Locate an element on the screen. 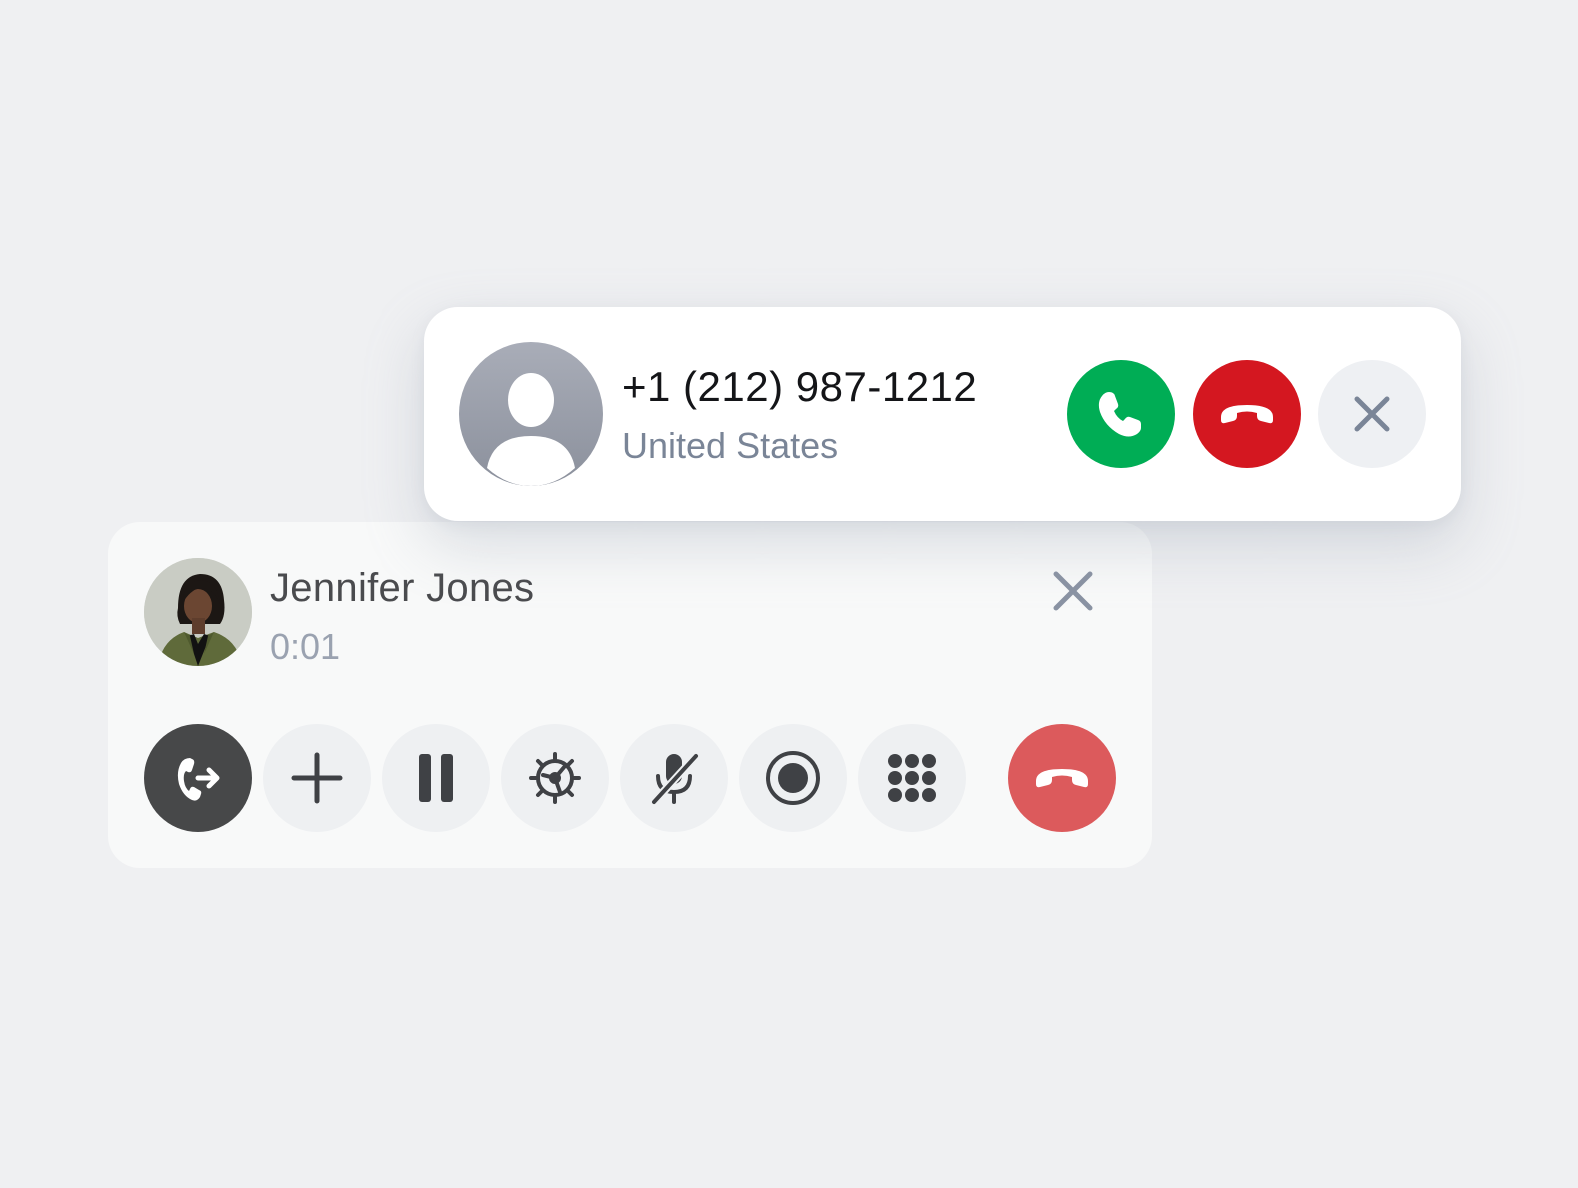 This screenshot has height=1188, width=1578. gear-icon is located at coordinates (555, 778).